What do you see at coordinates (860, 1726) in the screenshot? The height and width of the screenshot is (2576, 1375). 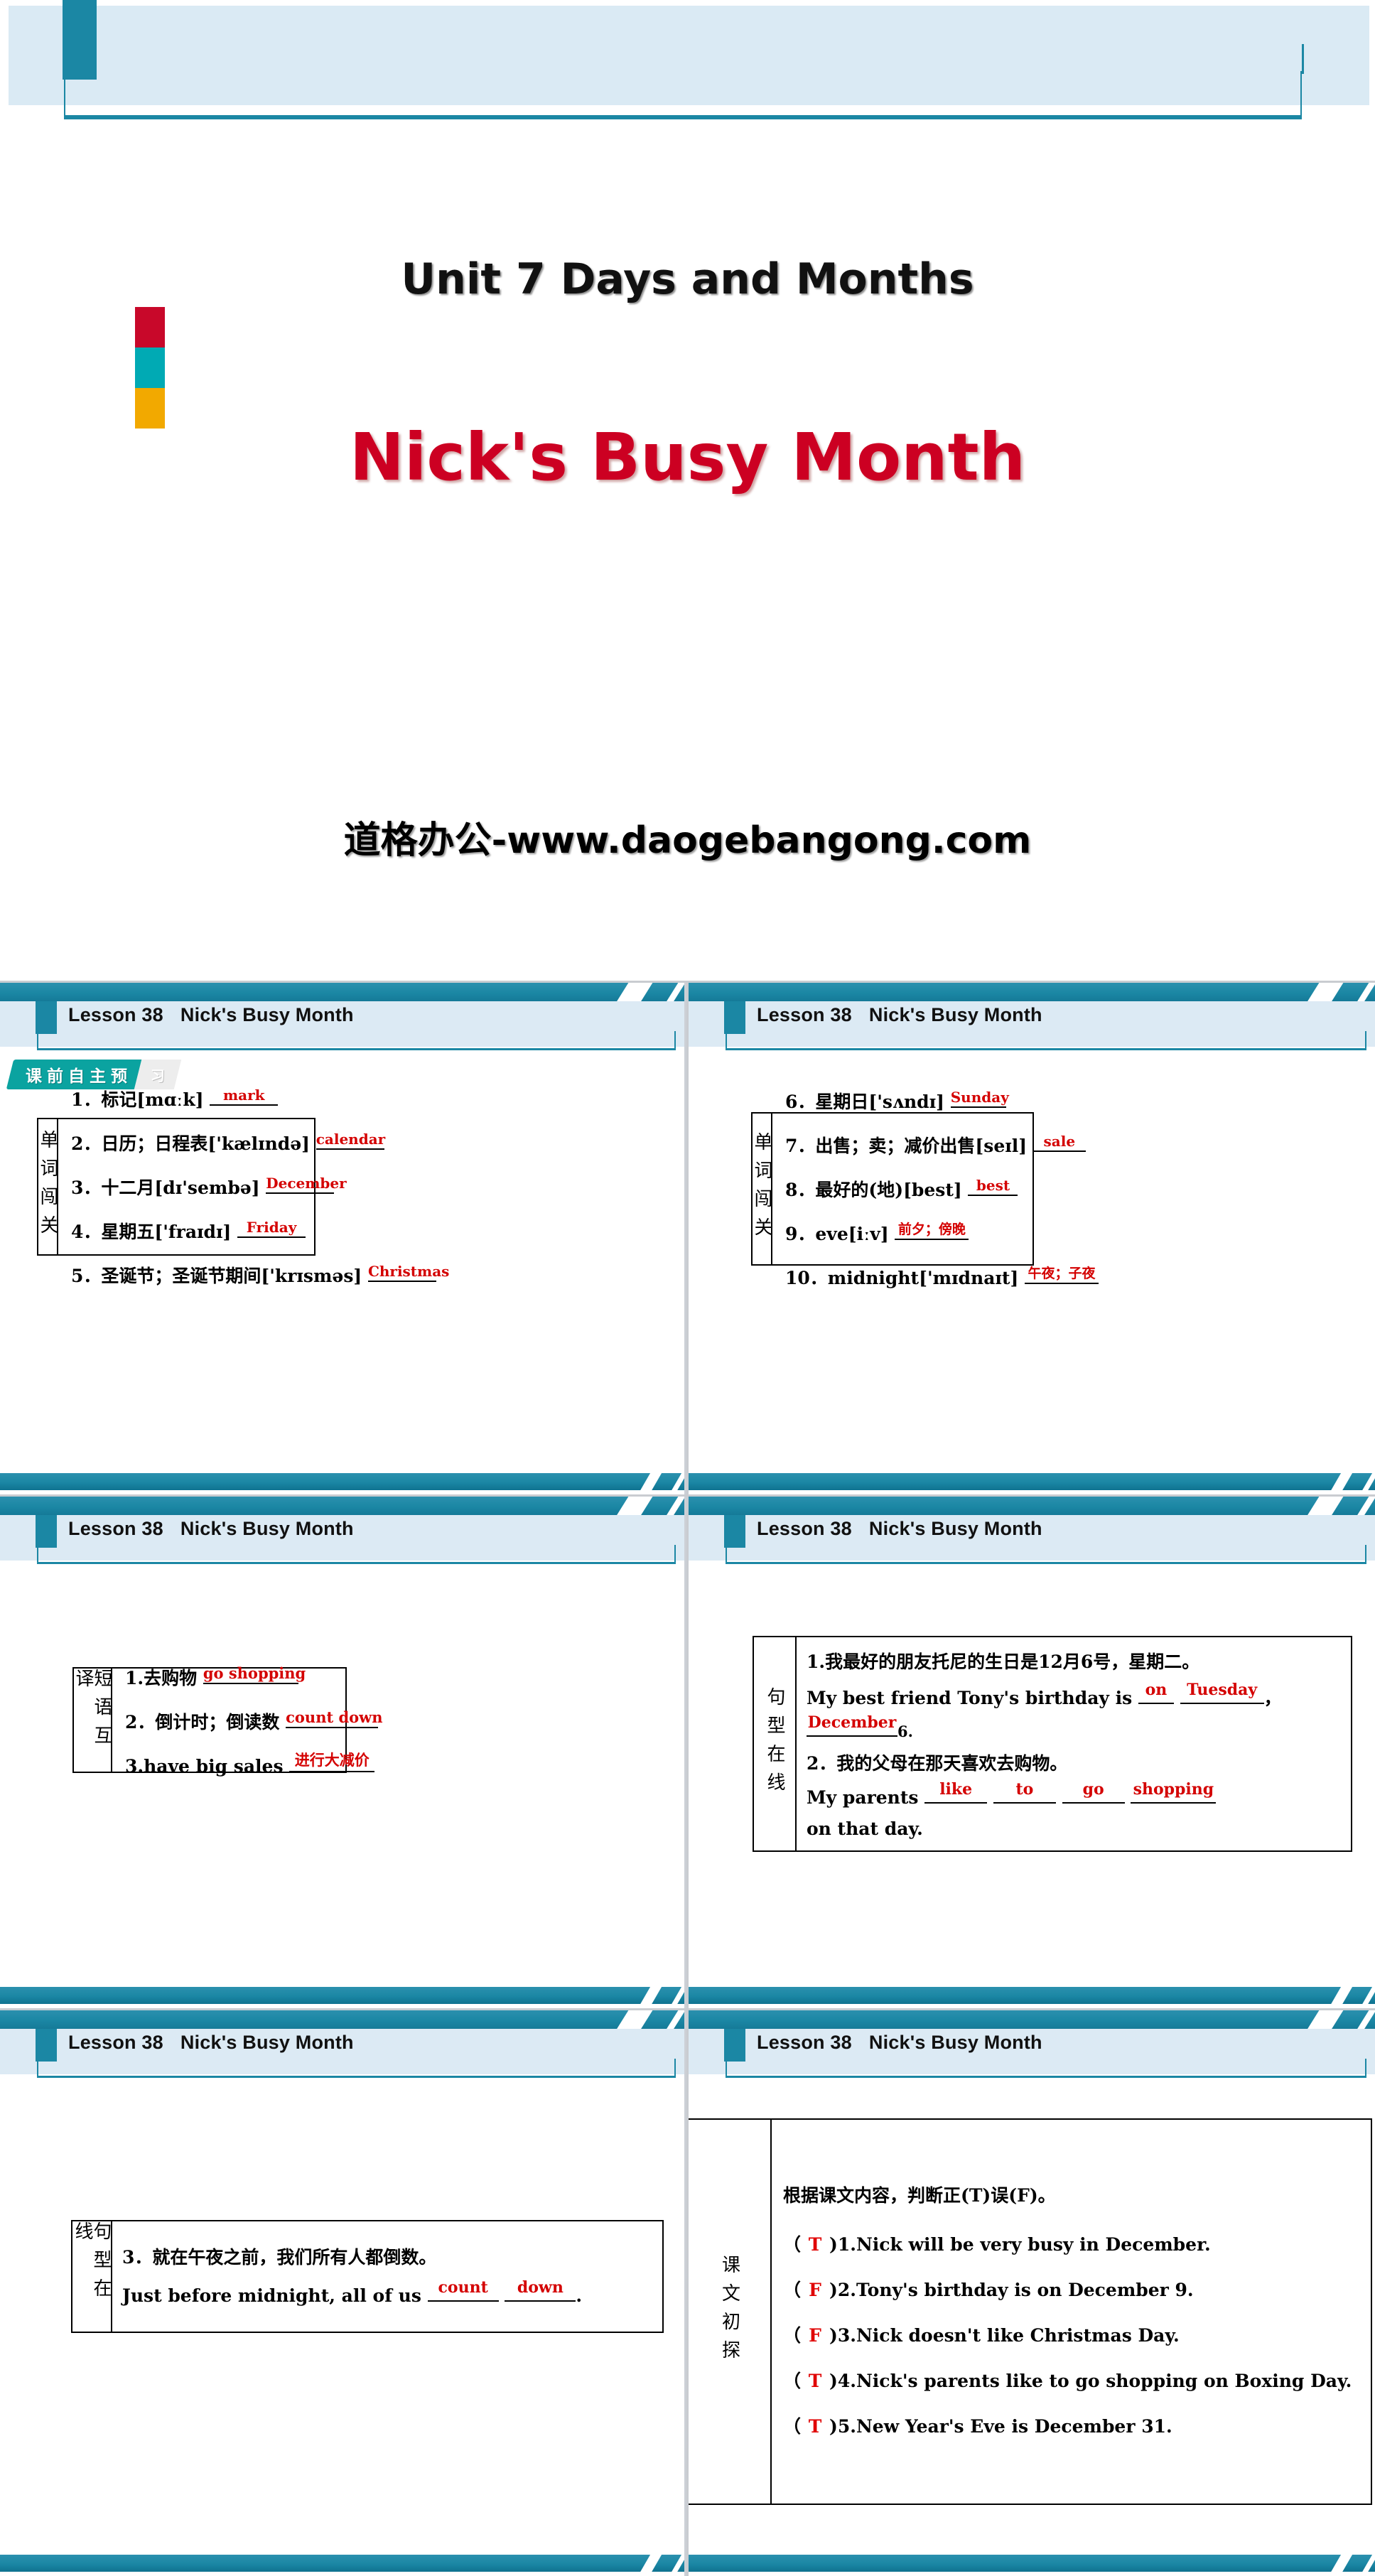 I see `sentence-en-cont: December 6.` at bounding box center [860, 1726].